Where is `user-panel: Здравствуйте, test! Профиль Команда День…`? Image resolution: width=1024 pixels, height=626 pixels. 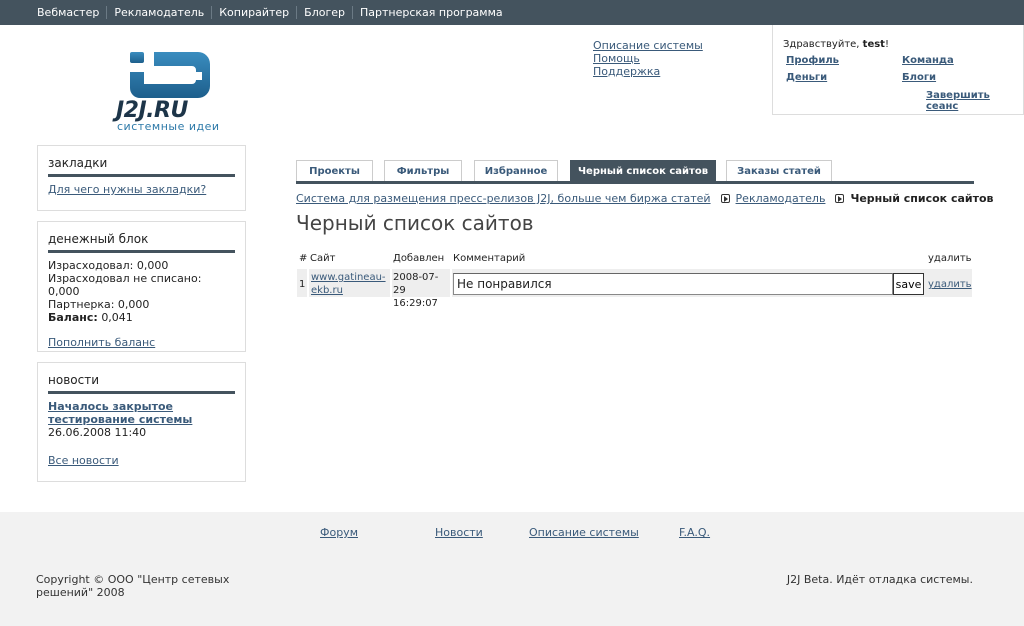 user-panel: Здравствуйте, test! Профиль Команда День… is located at coordinates (898, 70).